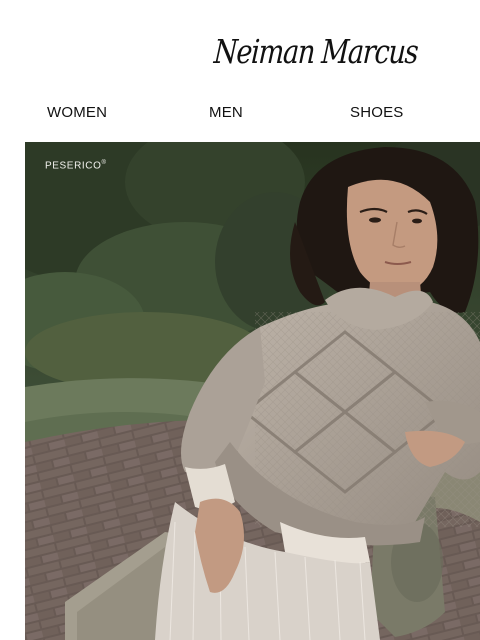 The image size is (480, 640). What do you see at coordinates (77, 112) in the screenshot?
I see `nav-link-women: WOMEN` at bounding box center [77, 112].